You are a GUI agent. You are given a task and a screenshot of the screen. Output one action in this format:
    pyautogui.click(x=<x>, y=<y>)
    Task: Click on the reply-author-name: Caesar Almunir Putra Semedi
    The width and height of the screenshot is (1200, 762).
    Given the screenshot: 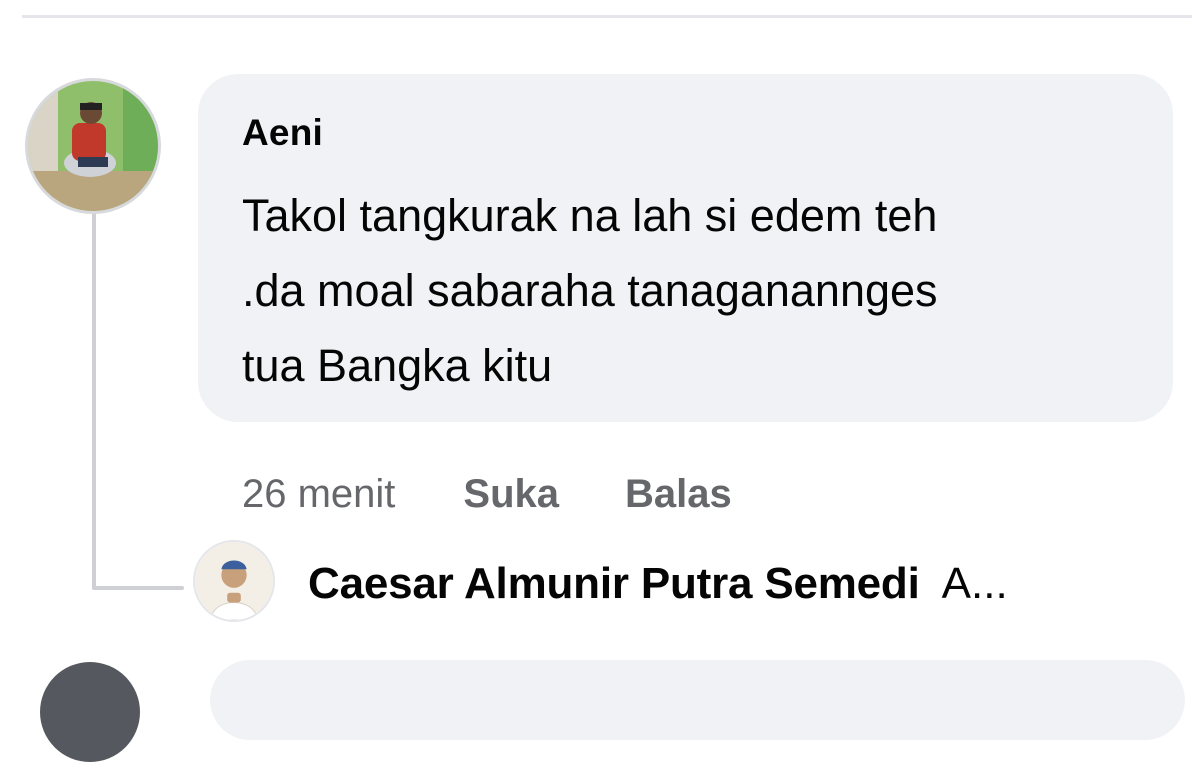 What is the action you would take?
    pyautogui.click(x=614, y=584)
    